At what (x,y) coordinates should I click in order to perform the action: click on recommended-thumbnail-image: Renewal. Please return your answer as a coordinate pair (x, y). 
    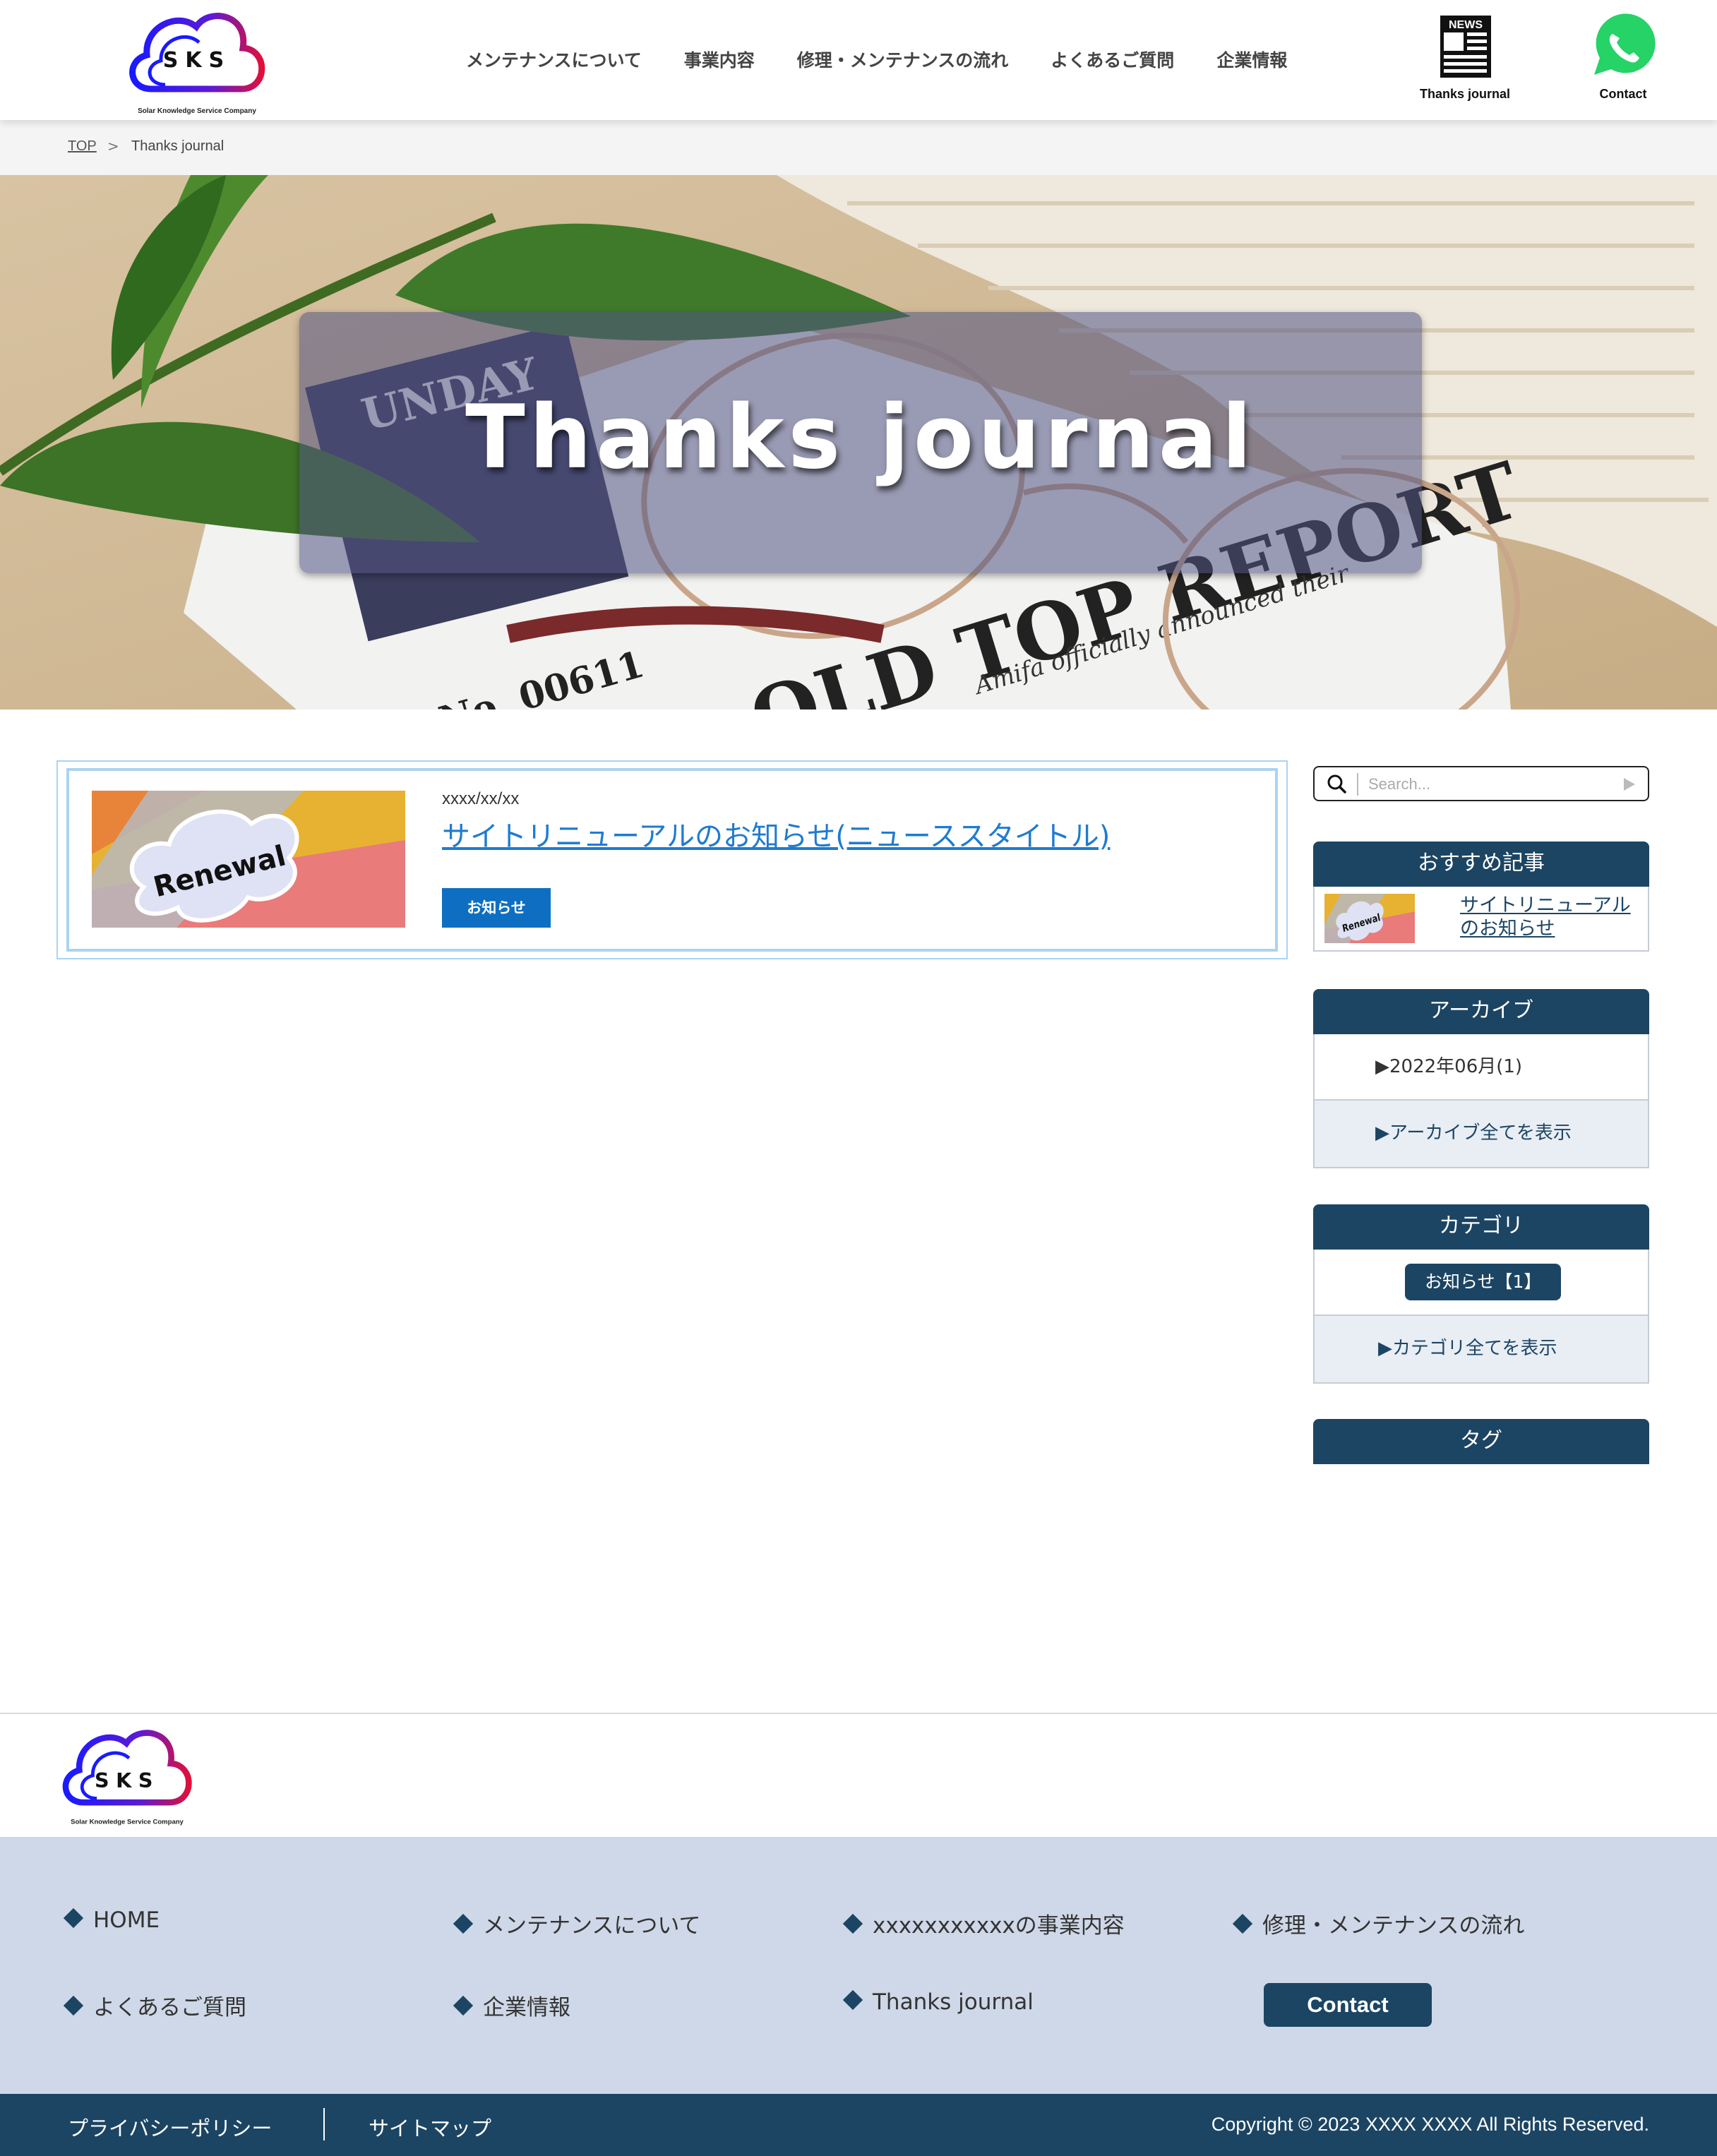
    Looking at the image, I should click on (1369, 919).